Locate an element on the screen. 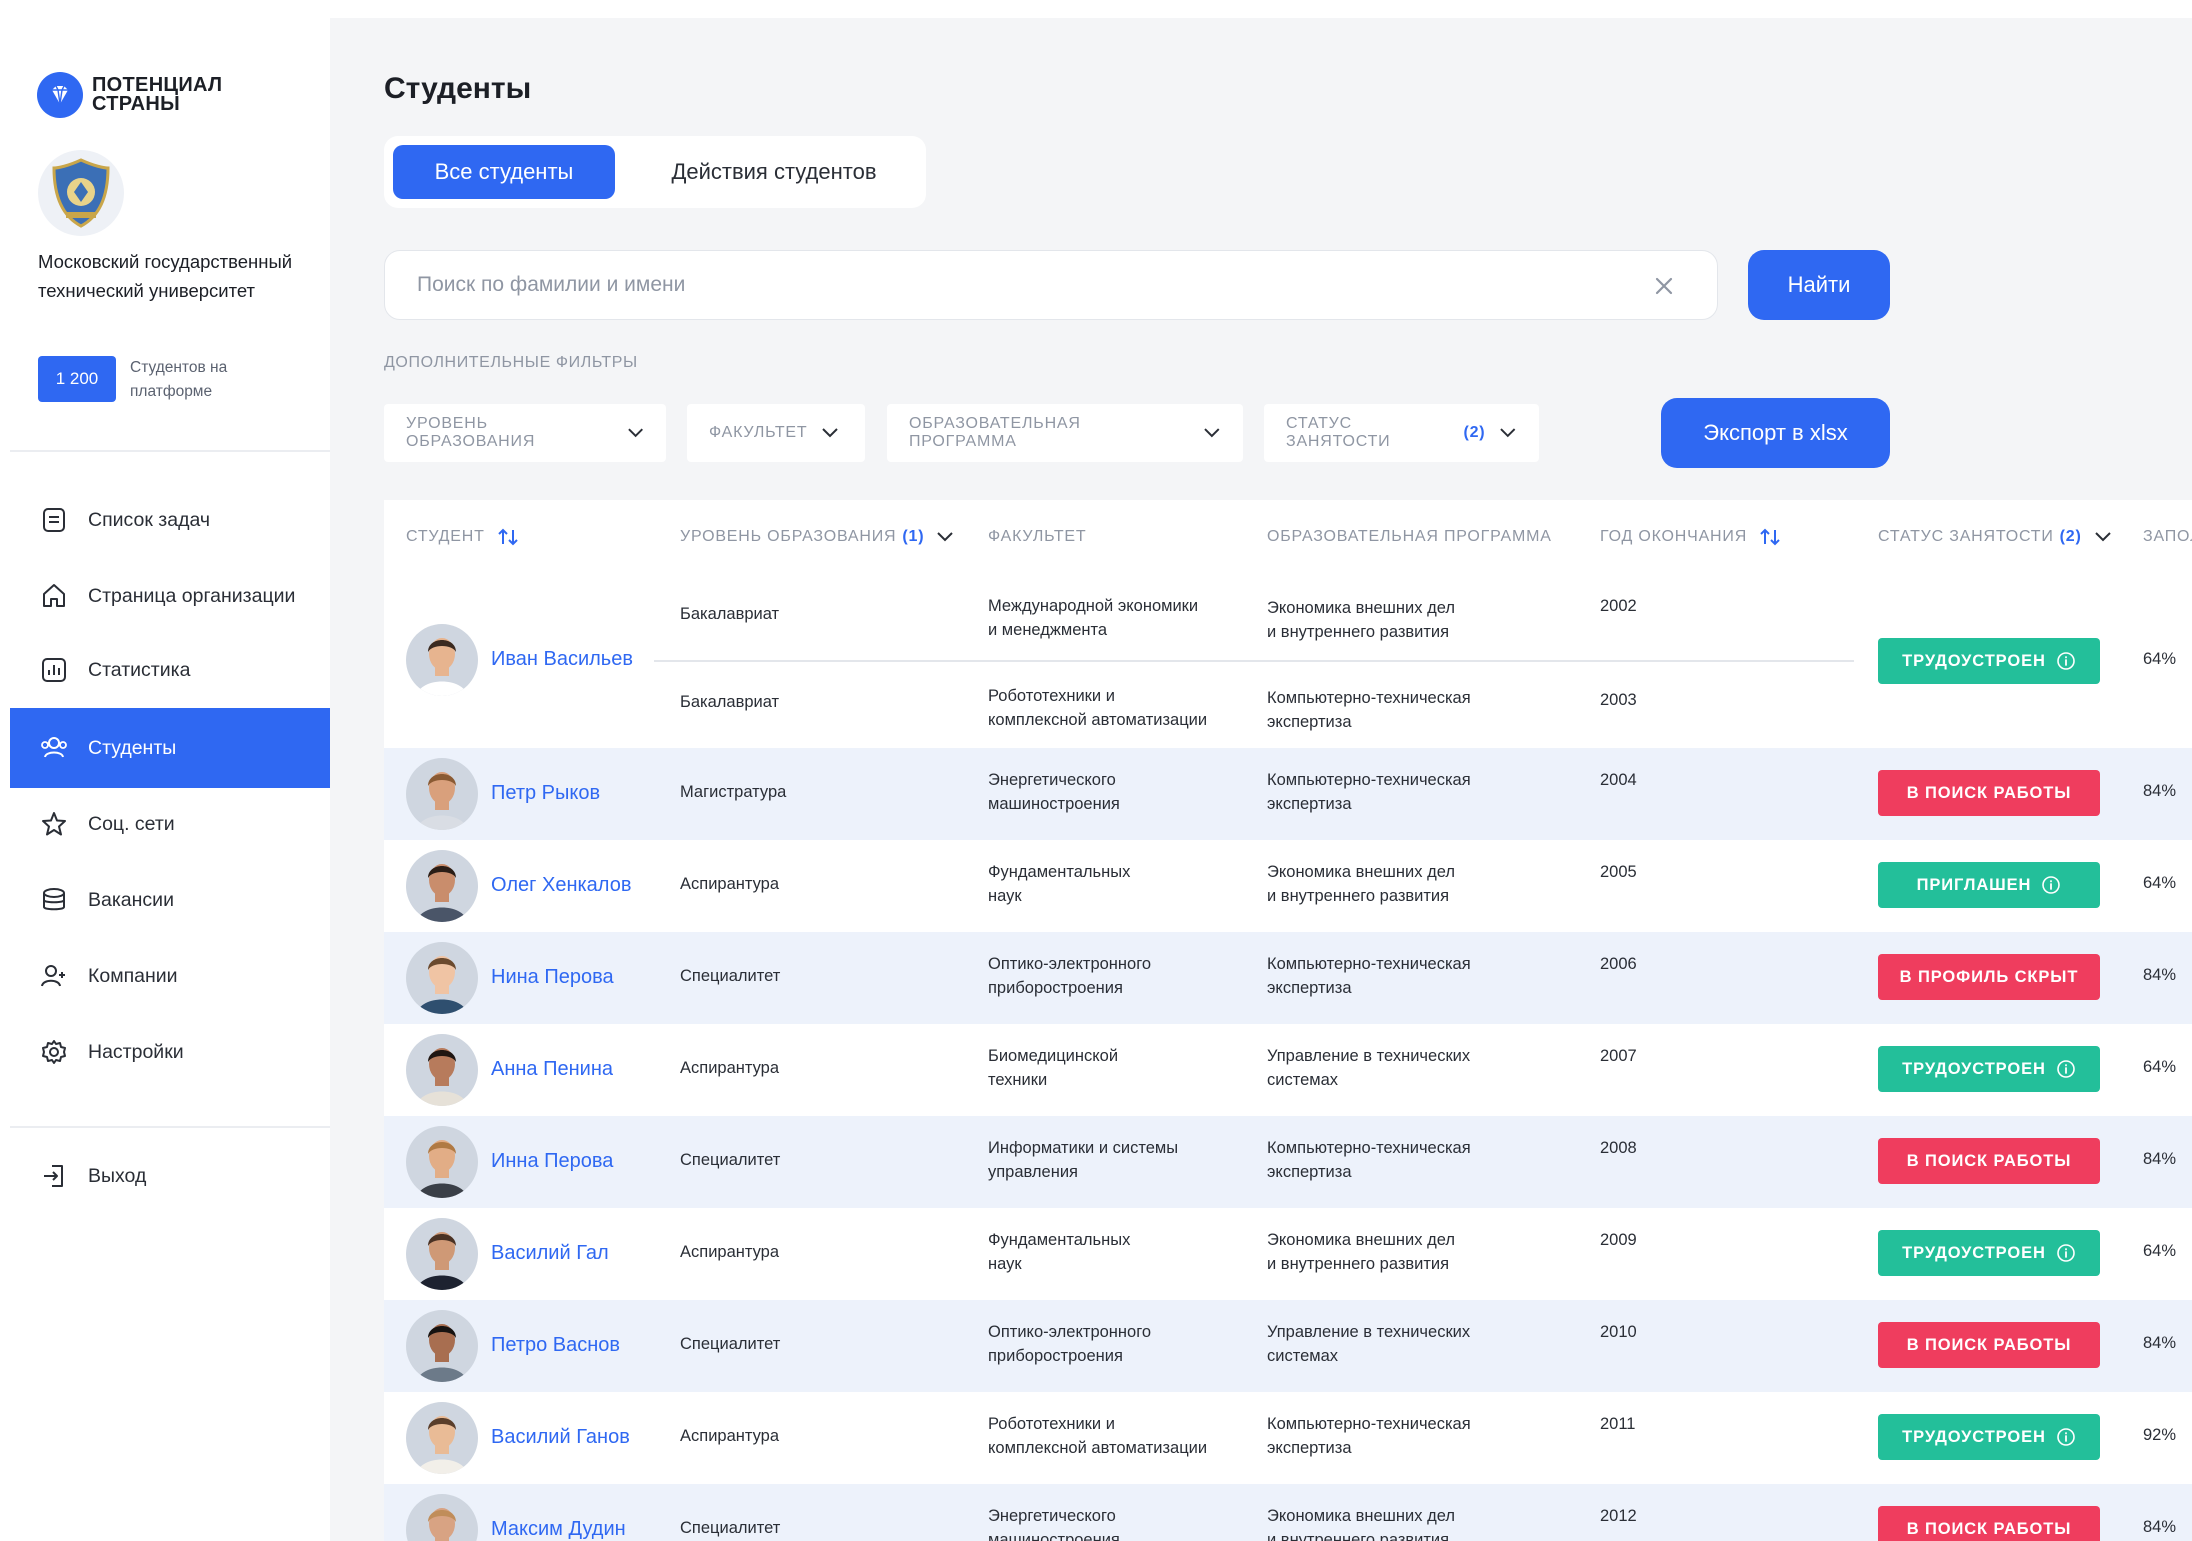 This screenshot has height=1541, width=2192. filter-faculty: ФАКУЛЬТЕТ is located at coordinates (776, 433).